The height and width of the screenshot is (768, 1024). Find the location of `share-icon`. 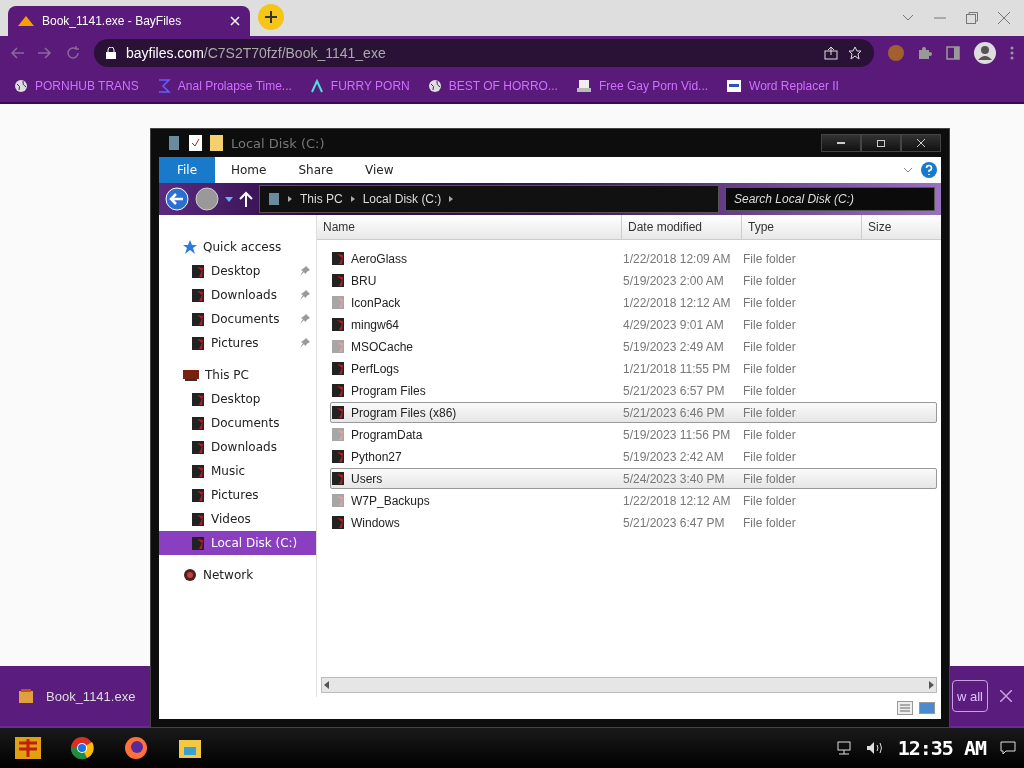

share-icon is located at coordinates (831, 53).